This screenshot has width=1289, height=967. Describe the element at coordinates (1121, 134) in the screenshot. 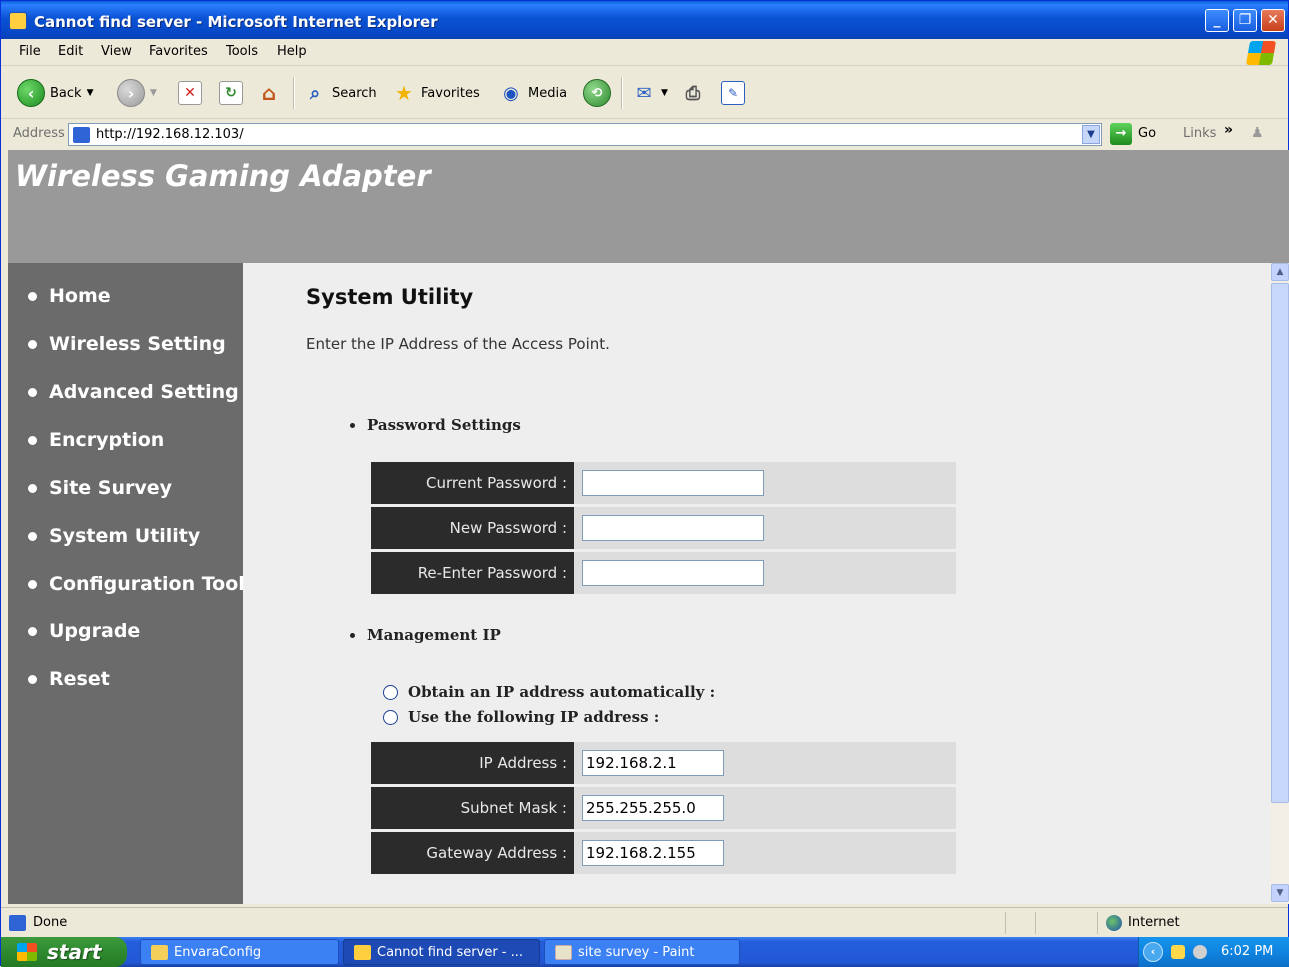

I see `go-arrow-icon: →` at that location.